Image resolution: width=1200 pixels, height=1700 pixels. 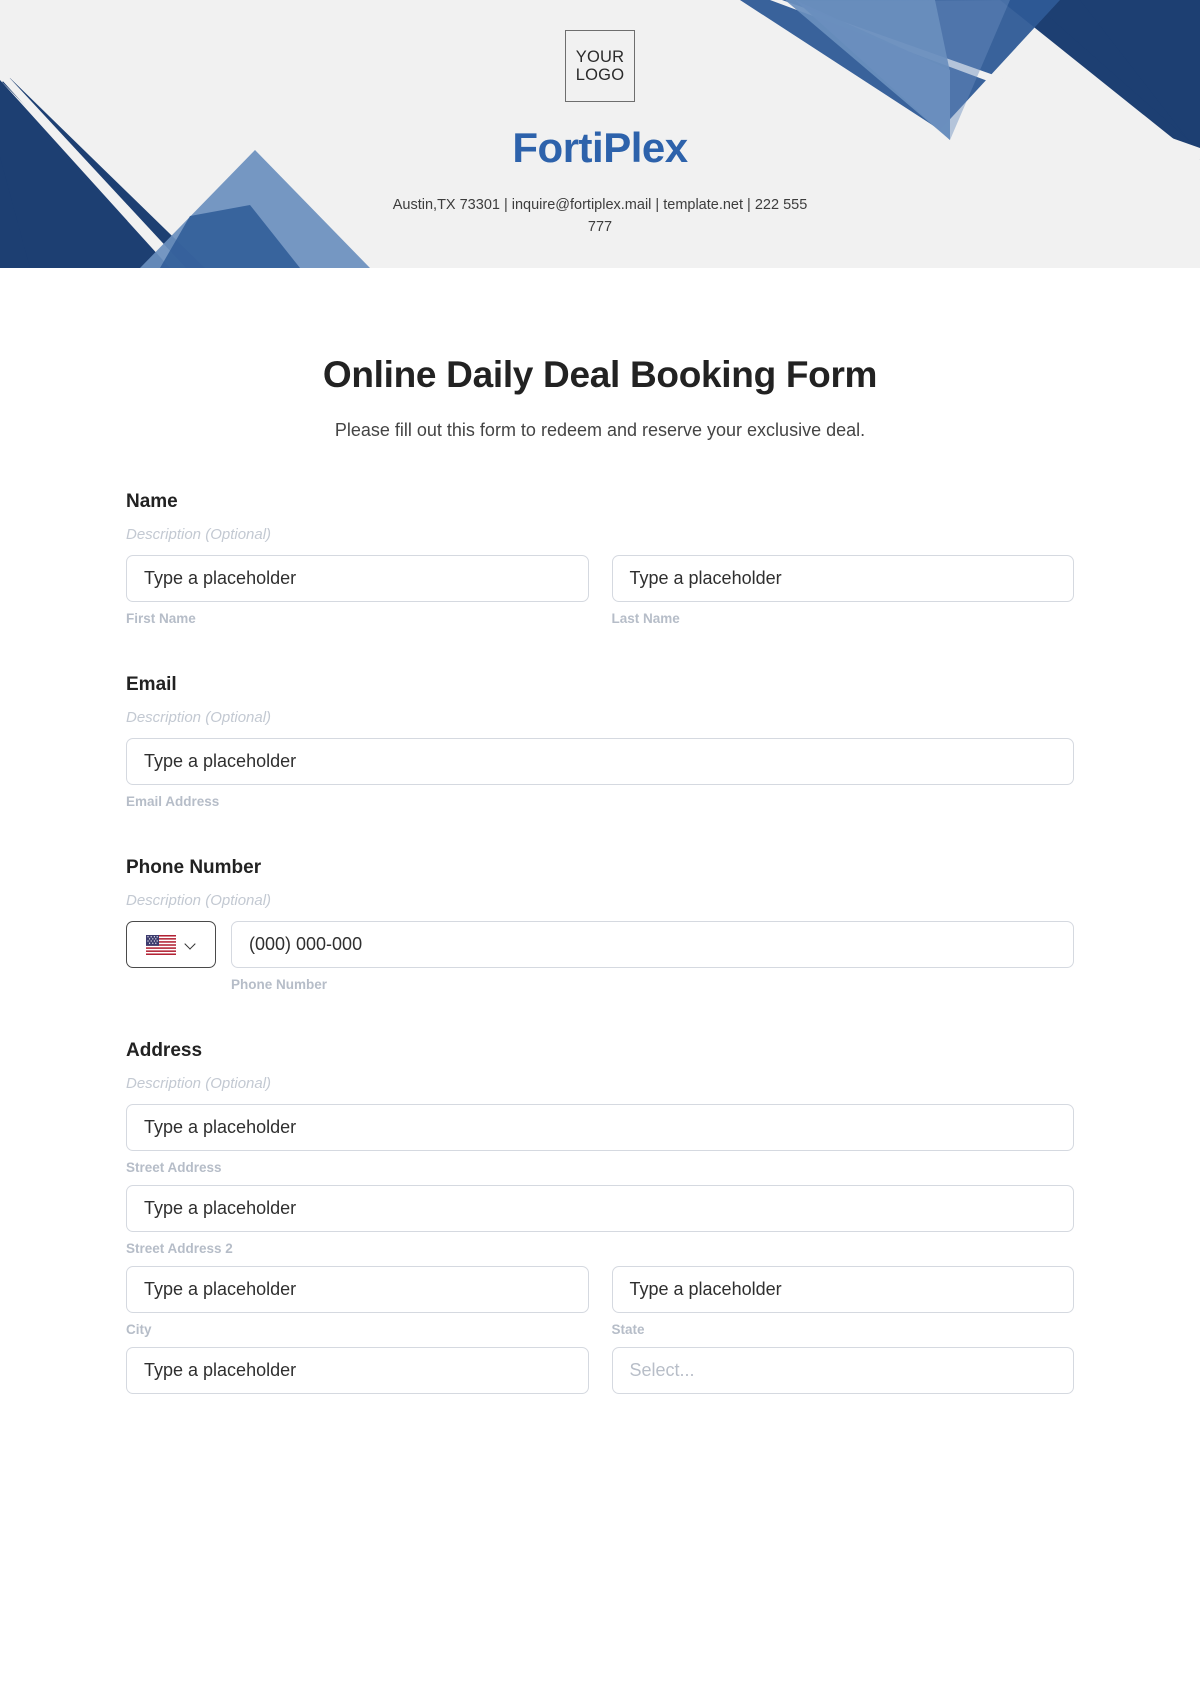 What do you see at coordinates (161, 944) in the screenshot?
I see `us-flag-icon` at bounding box center [161, 944].